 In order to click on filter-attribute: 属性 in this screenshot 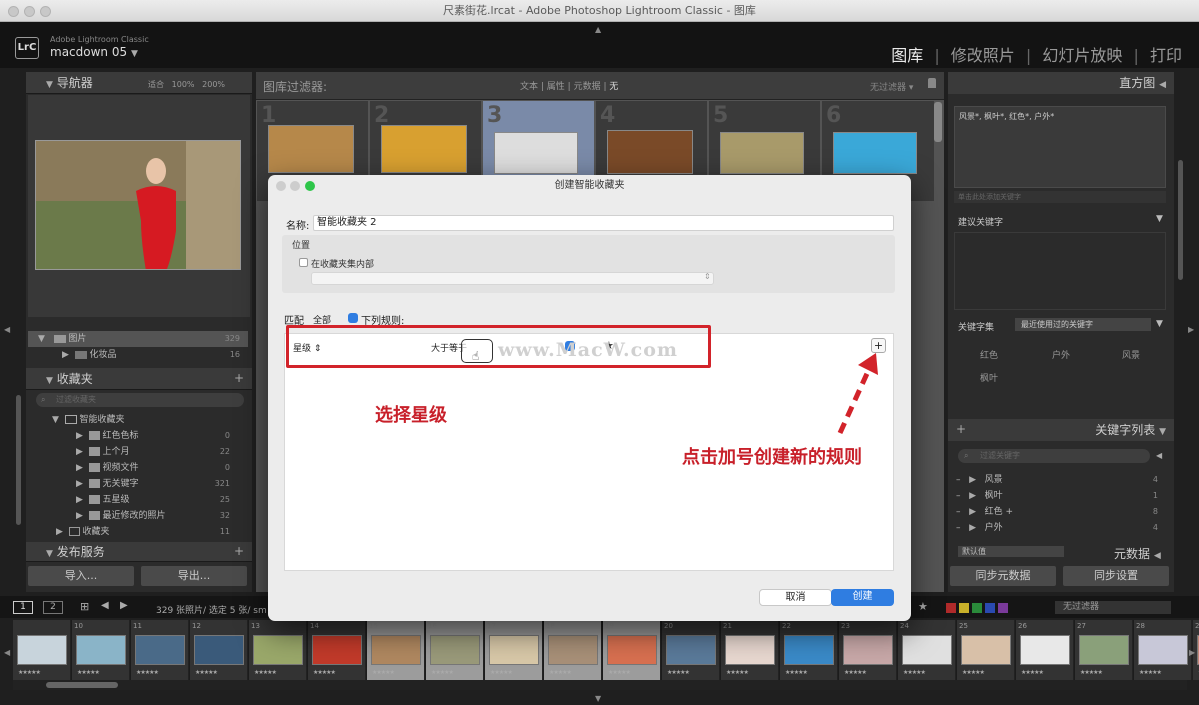, I will do `click(556, 87)`.